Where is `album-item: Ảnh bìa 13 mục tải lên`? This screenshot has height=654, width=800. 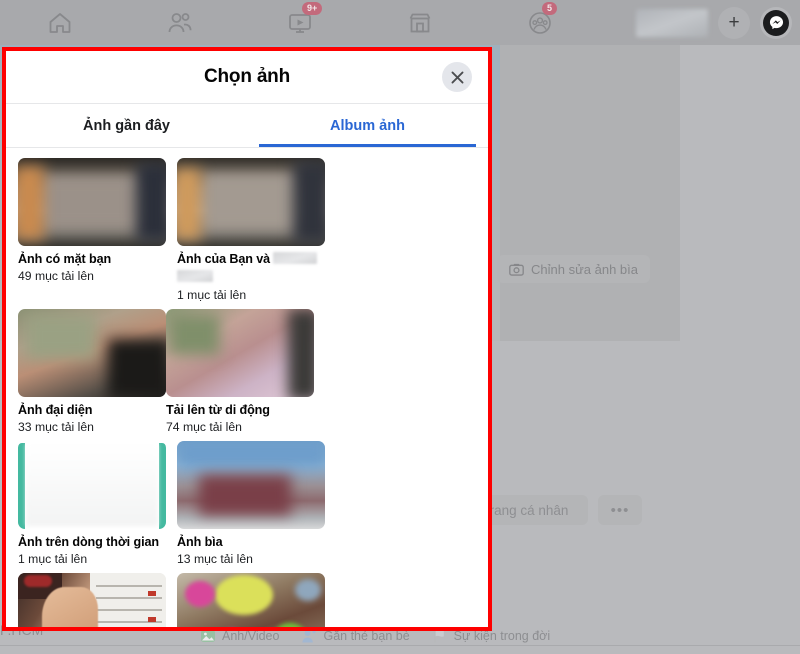
album-item: Ảnh bìa 13 mục tải lên is located at coordinates (251, 504).